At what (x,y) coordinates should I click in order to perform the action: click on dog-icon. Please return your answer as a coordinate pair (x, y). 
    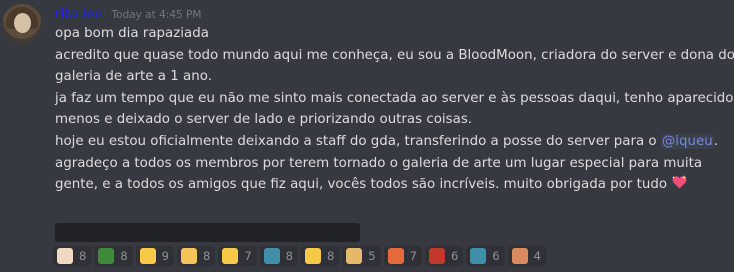
    Looking at the image, I should click on (354, 256).